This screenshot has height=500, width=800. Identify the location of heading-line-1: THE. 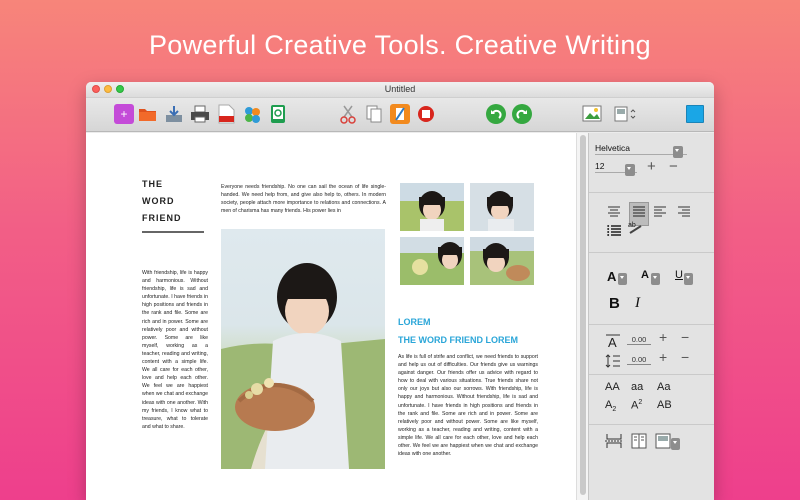
(152, 184).